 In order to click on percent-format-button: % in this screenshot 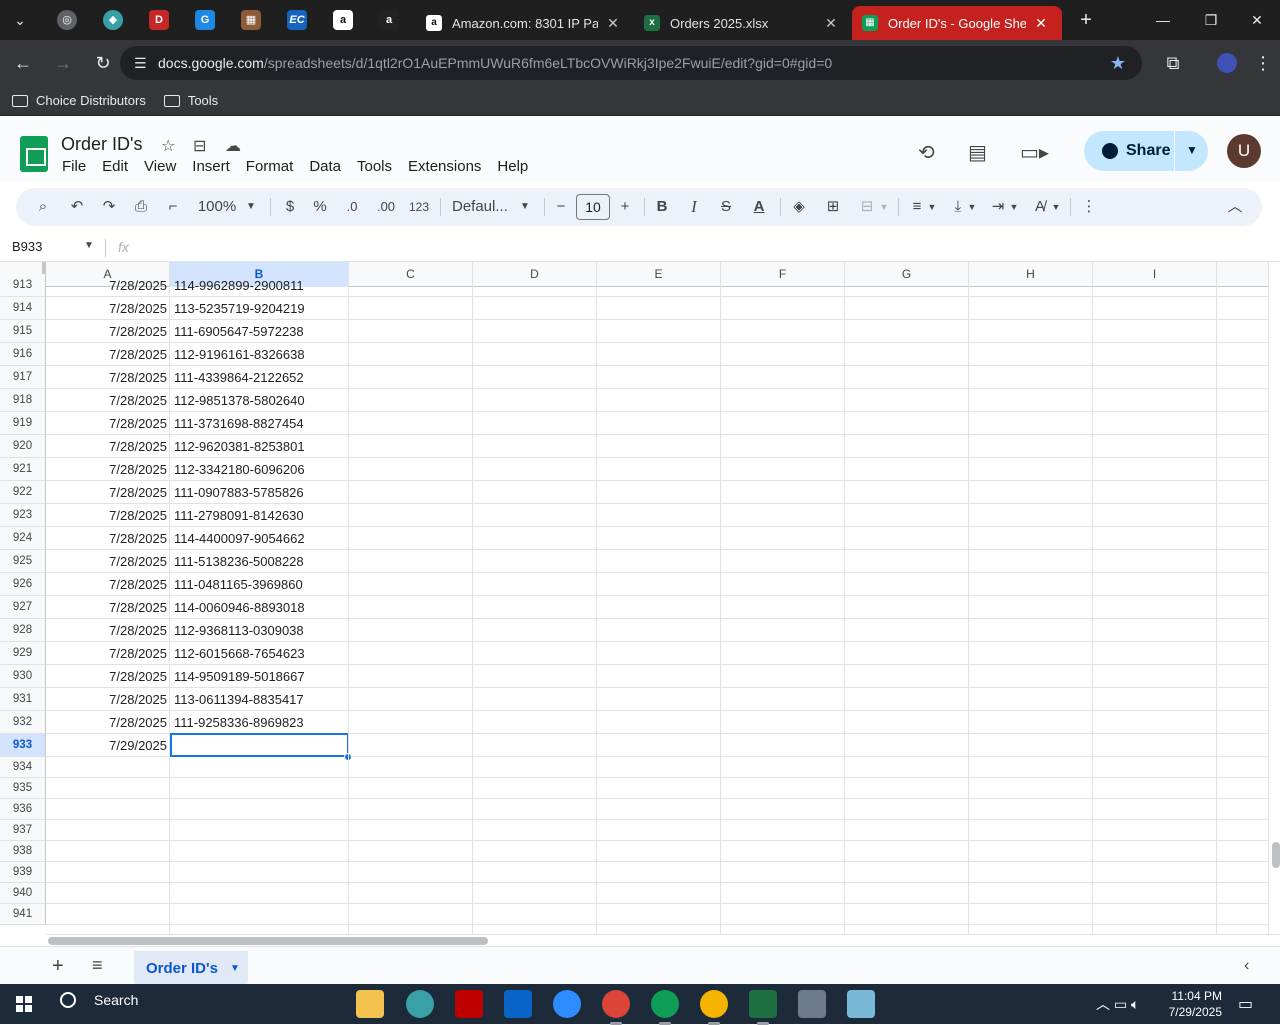, I will do `click(320, 207)`.